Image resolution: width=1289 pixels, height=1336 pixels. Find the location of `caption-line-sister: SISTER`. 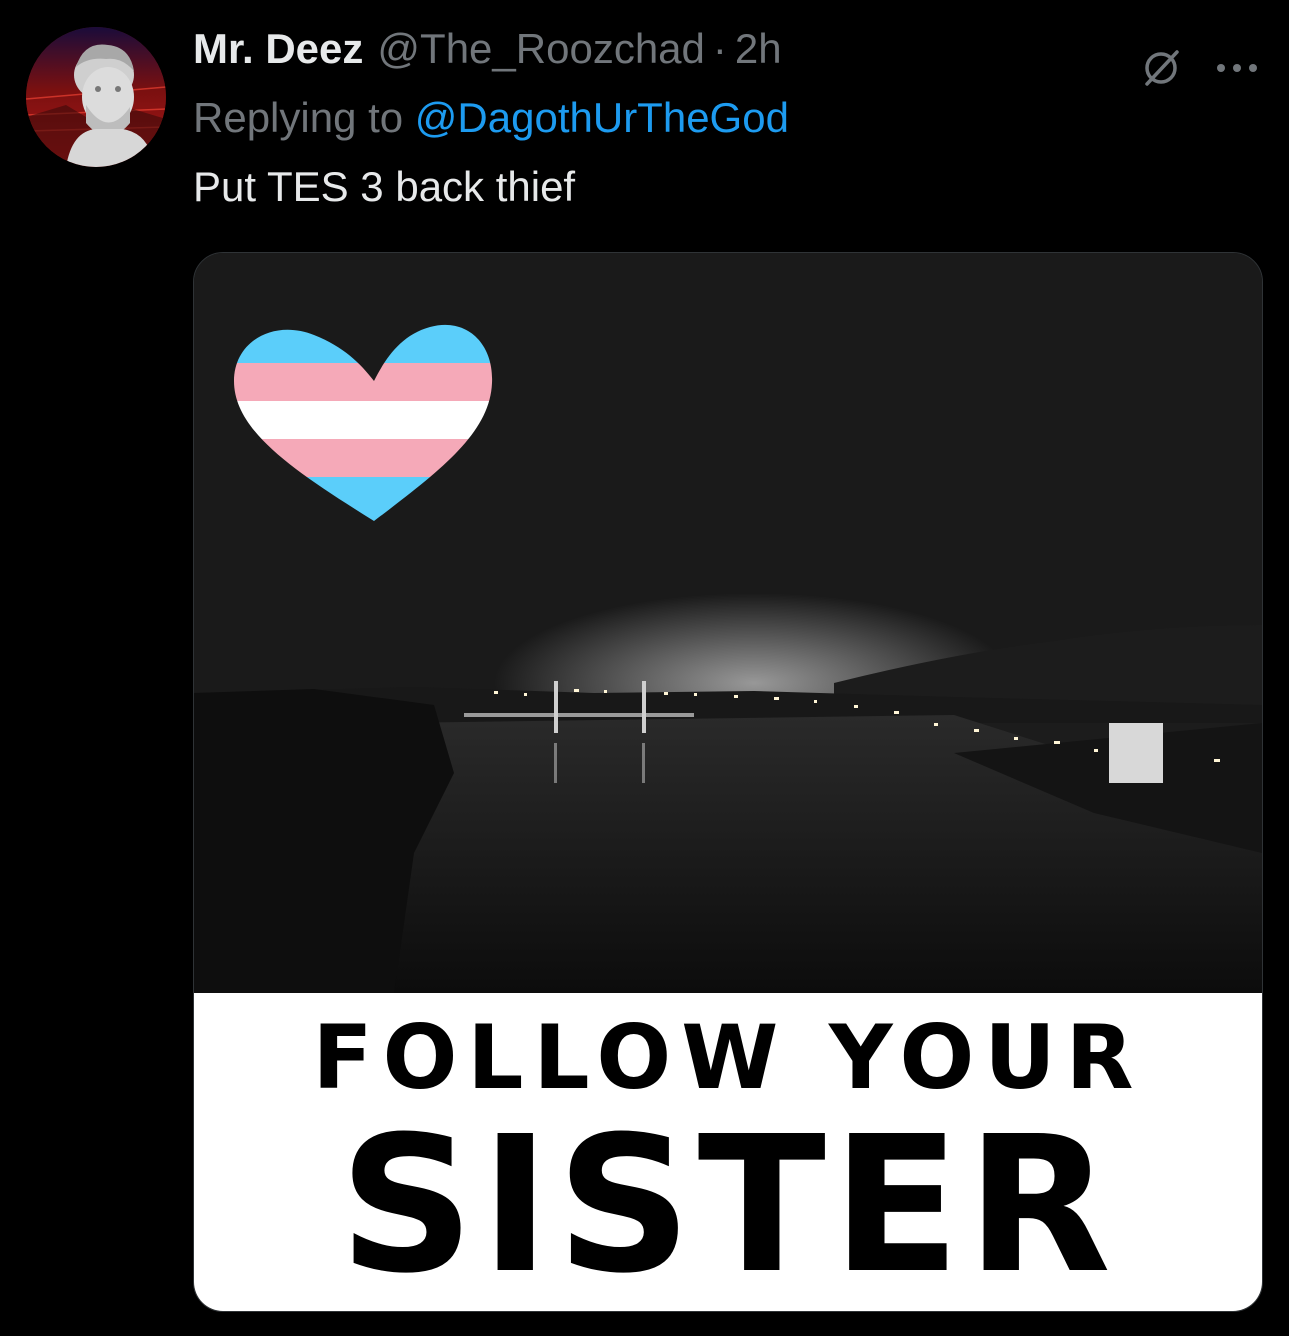

caption-line-sister: SISTER is located at coordinates (728, 1204).